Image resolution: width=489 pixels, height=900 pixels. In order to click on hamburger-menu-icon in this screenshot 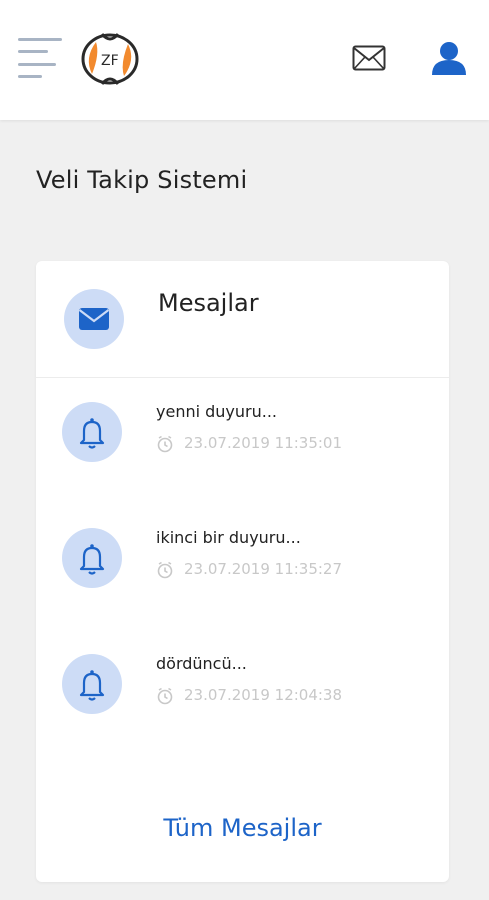, I will do `click(42, 58)`.